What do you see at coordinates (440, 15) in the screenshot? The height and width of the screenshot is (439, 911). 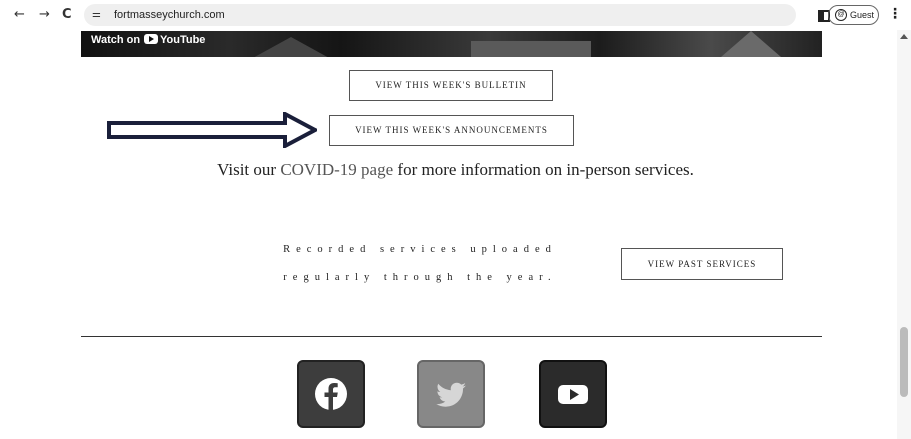 I see `address-bar: ⚌ fortmasseychurch.com` at bounding box center [440, 15].